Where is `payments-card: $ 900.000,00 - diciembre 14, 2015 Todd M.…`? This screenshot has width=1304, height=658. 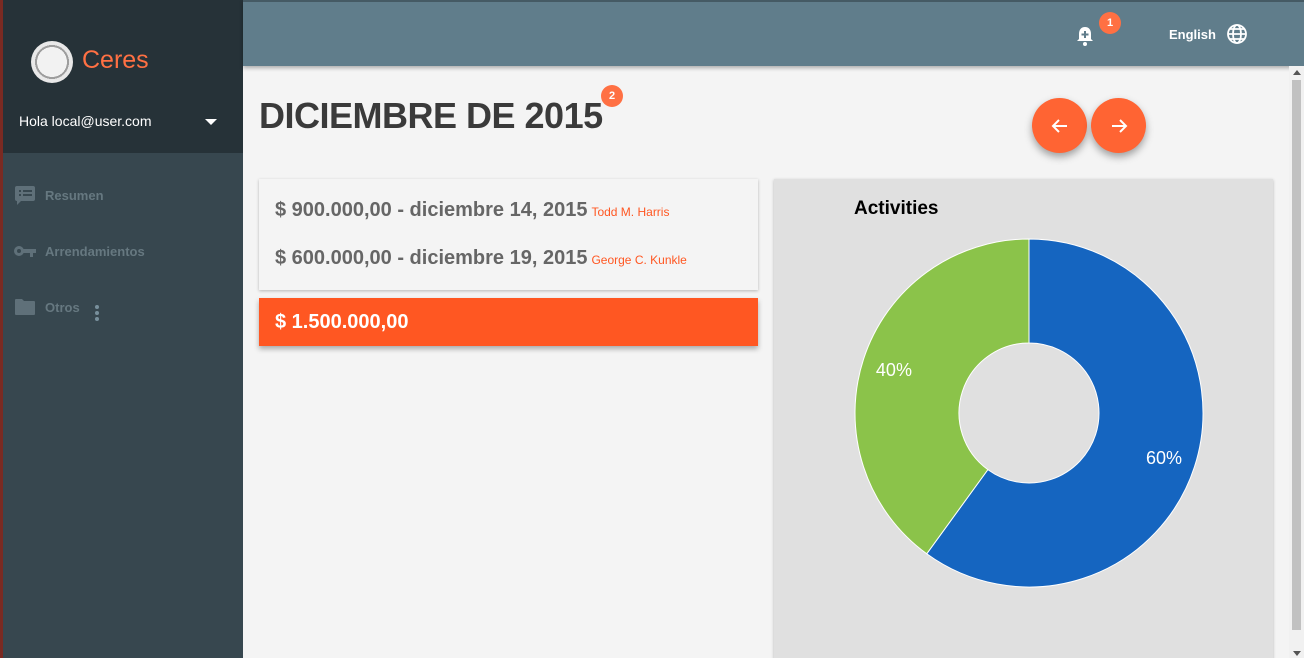
payments-card: $ 900.000,00 - diciembre 14, 2015 Todd M.… is located at coordinates (508, 234).